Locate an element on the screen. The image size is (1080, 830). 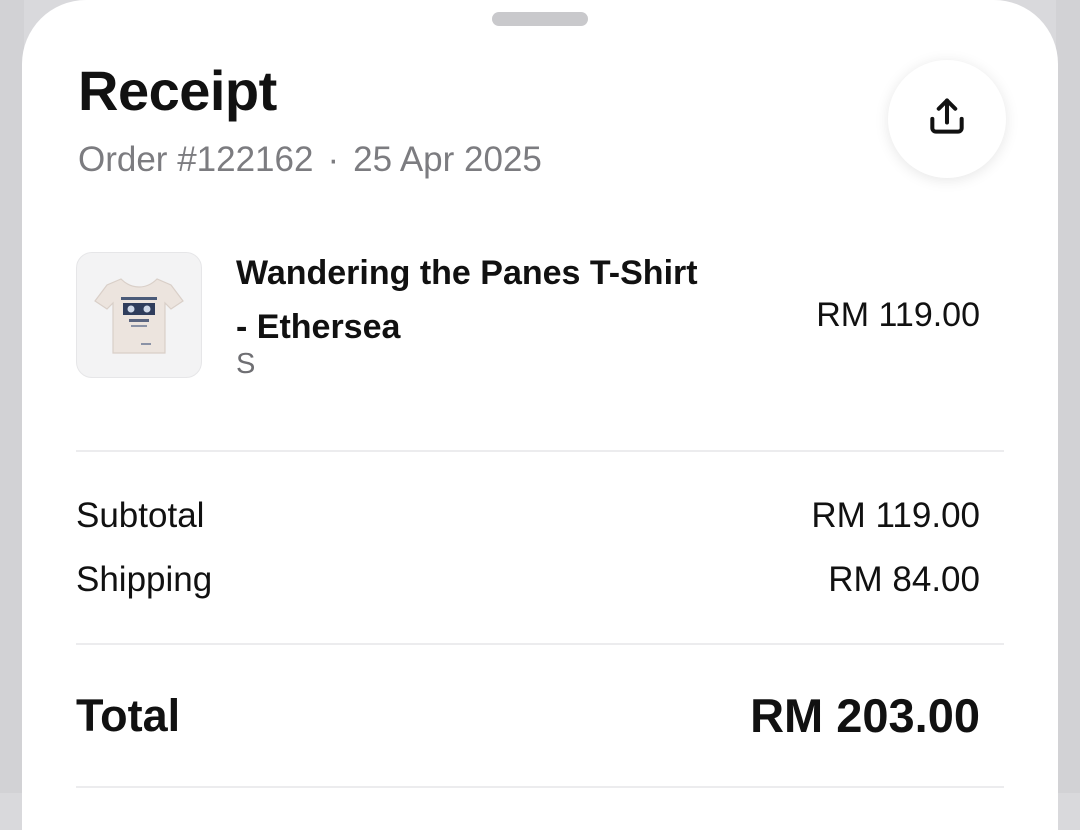
backdrop-left is located at coordinates (12, 396).